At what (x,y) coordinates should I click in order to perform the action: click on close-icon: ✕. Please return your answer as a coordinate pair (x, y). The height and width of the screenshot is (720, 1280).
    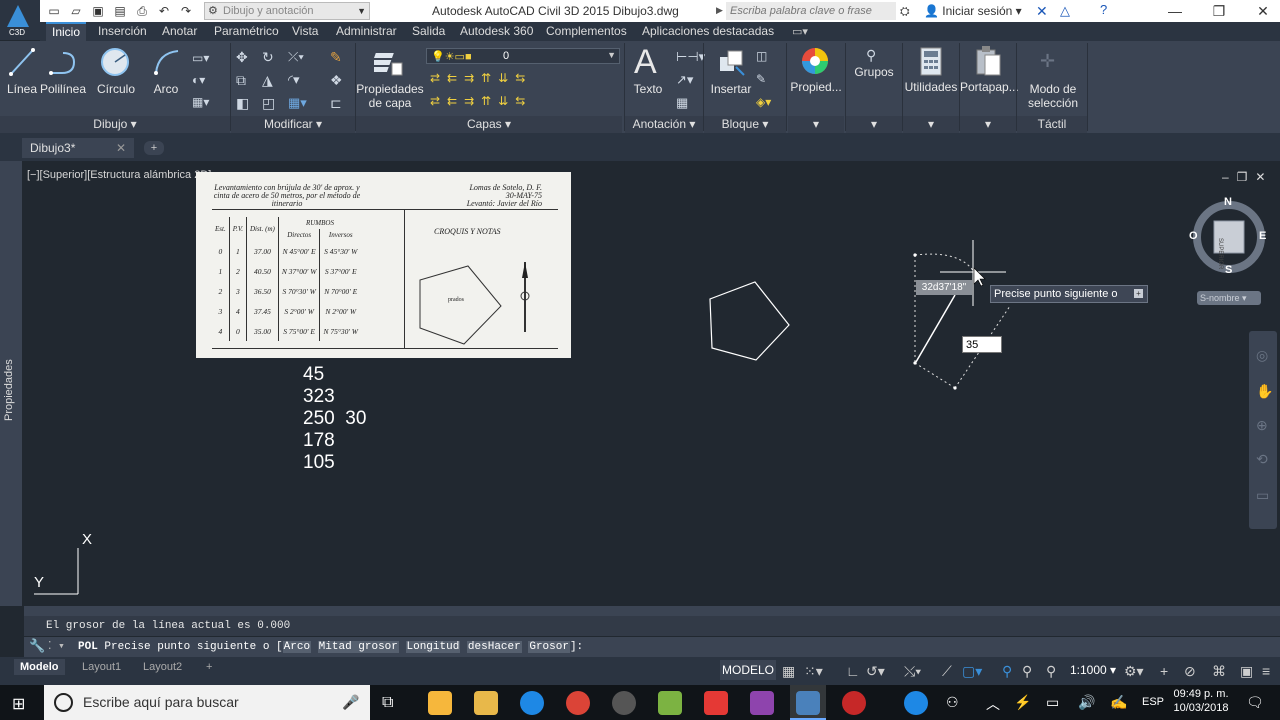
    Looking at the image, I should click on (121, 148).